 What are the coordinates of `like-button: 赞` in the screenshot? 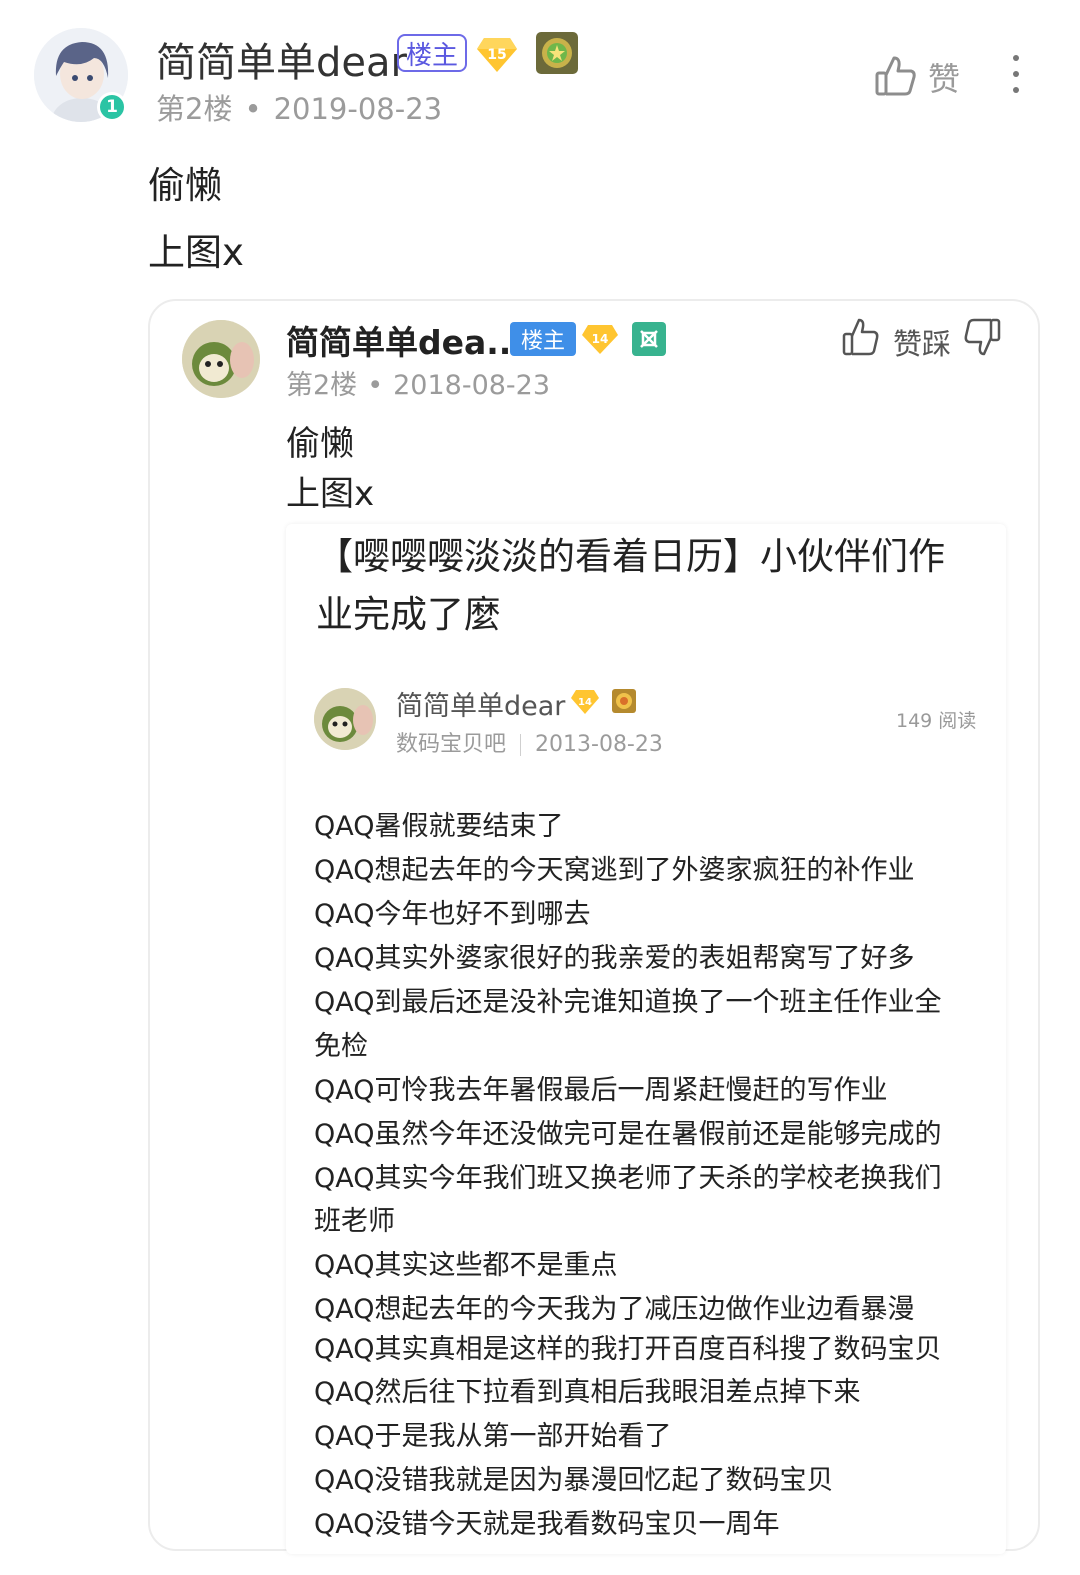 It's located at (944, 77).